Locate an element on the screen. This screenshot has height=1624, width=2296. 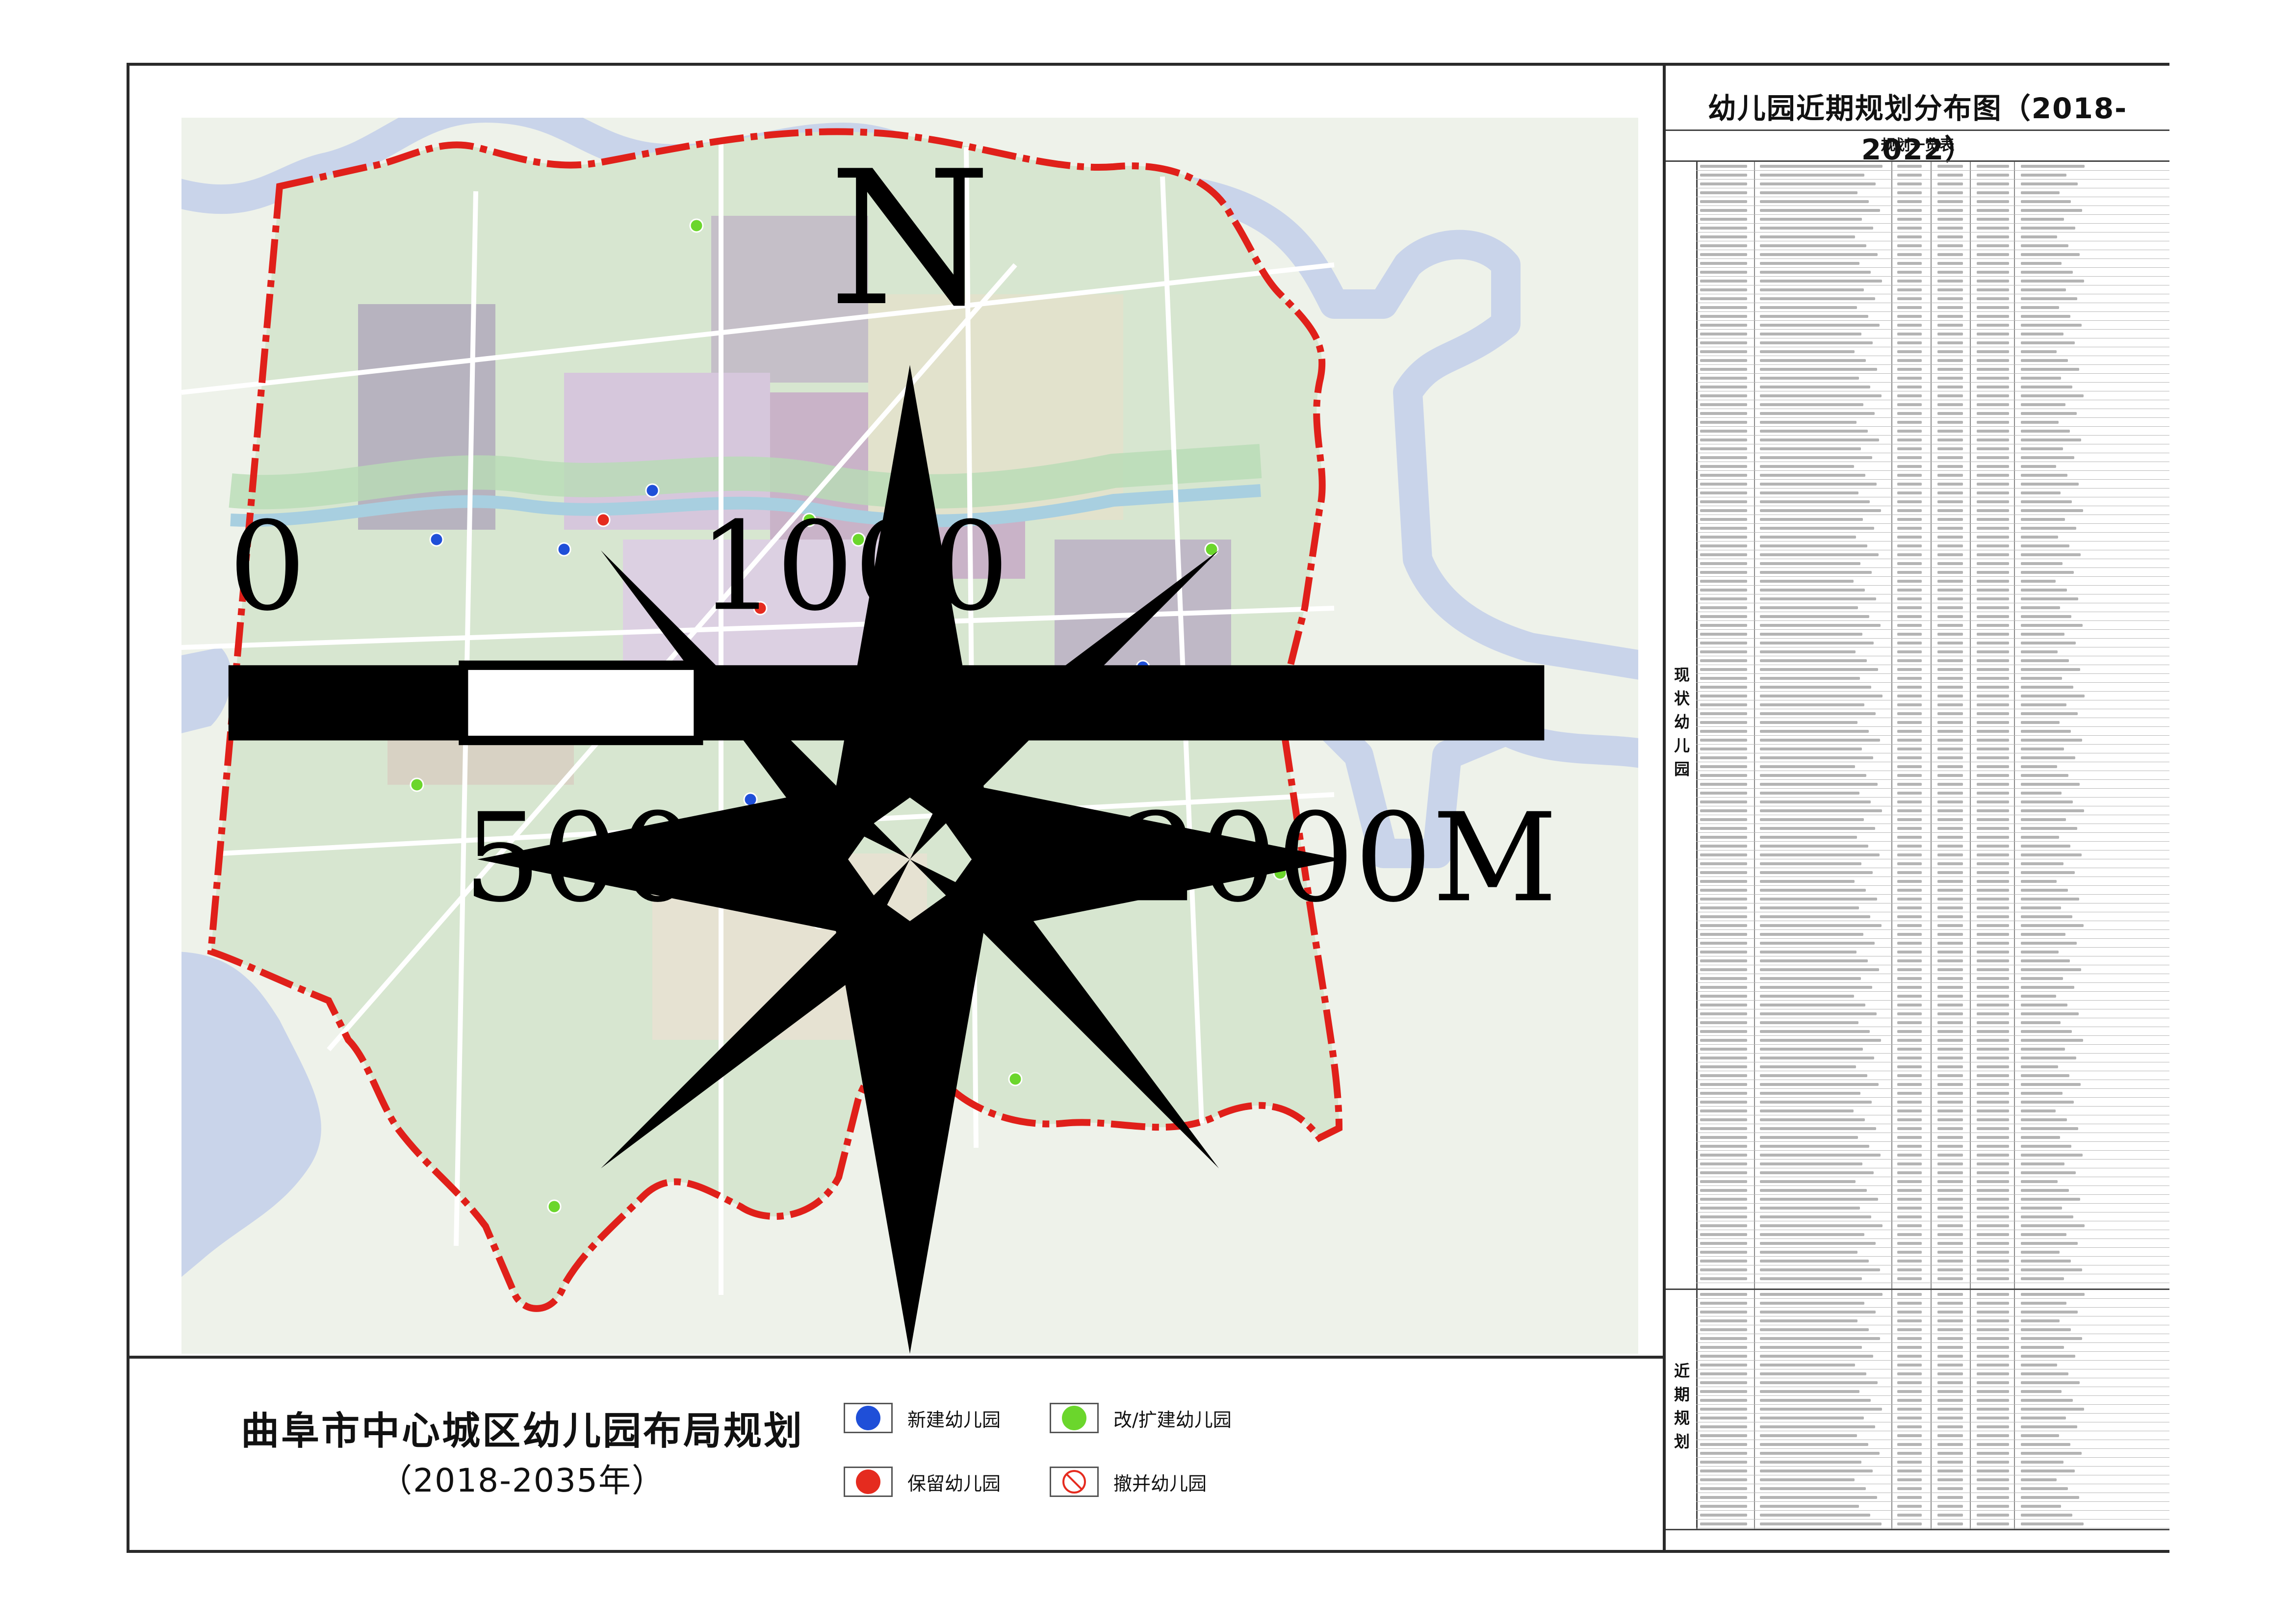
legend-expand-label: 改/扩建幼儿园 is located at coordinates (1173, 1420).